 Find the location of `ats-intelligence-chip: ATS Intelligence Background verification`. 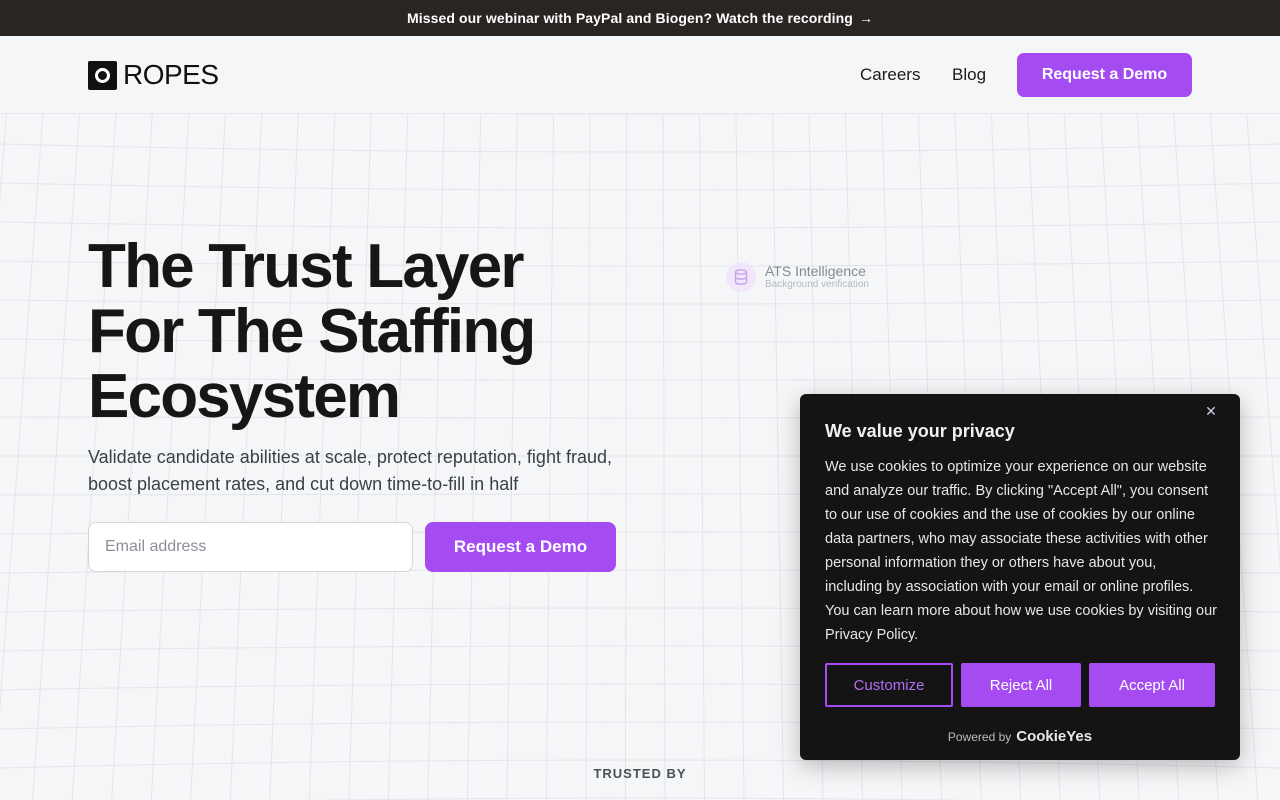

ats-intelligence-chip: ATS Intelligence Background verification is located at coordinates (797, 277).